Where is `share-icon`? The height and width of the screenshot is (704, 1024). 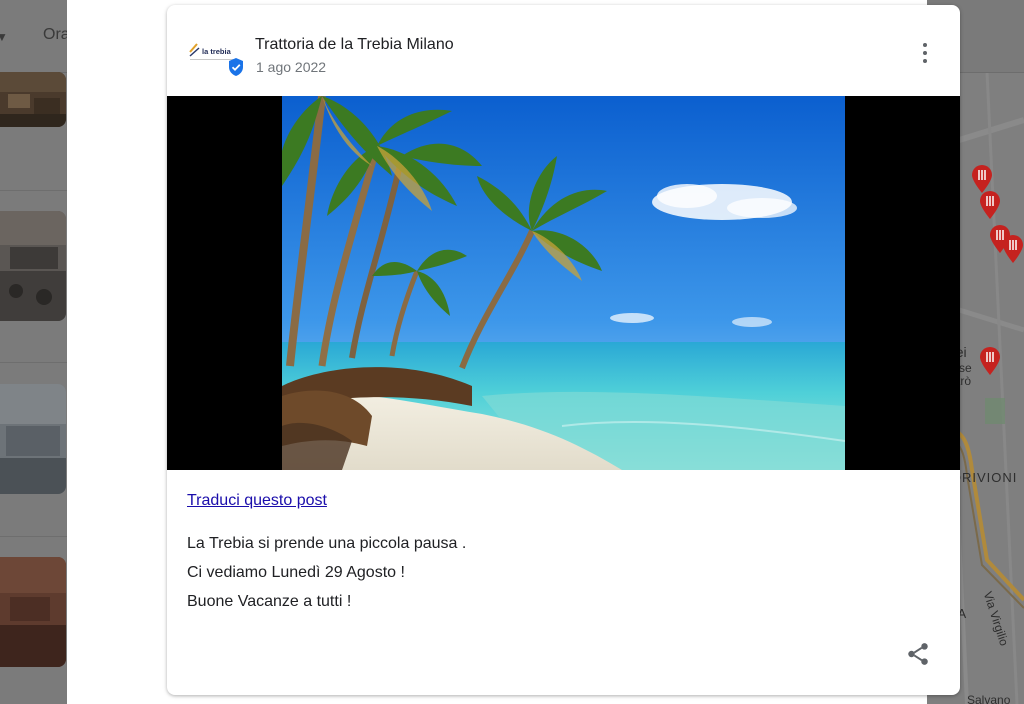
share-icon is located at coordinates (918, 654).